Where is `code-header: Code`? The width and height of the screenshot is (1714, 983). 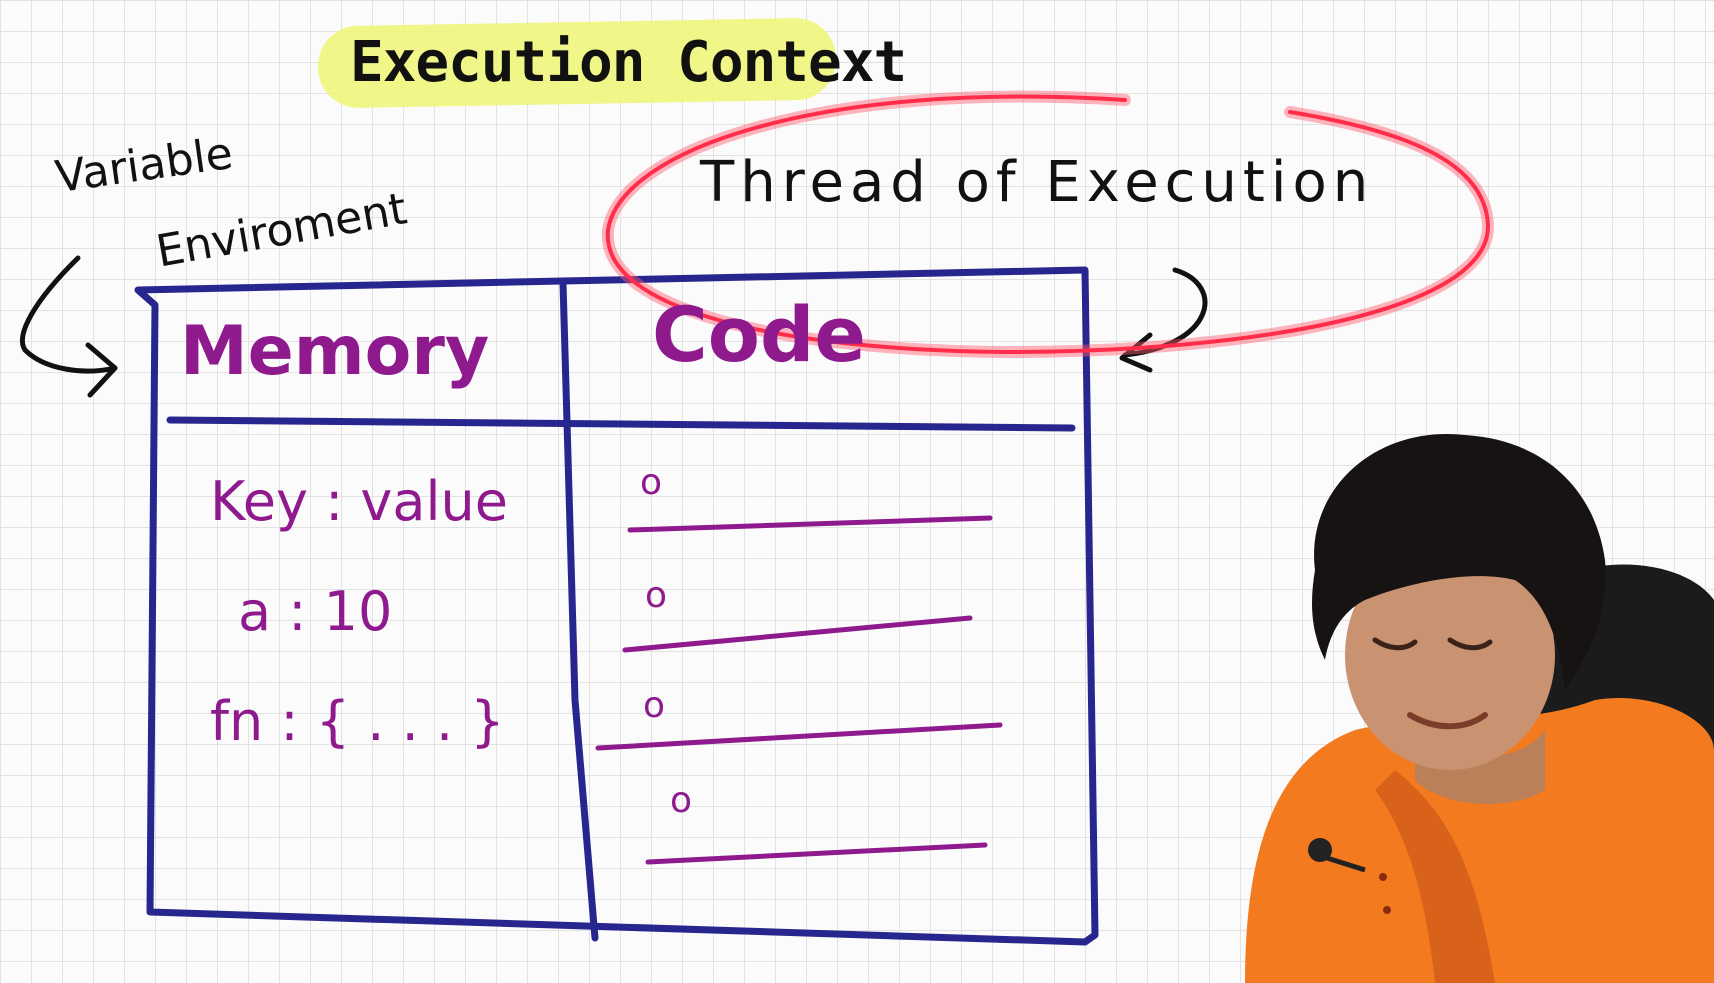
code-header: Code is located at coordinates (759, 334).